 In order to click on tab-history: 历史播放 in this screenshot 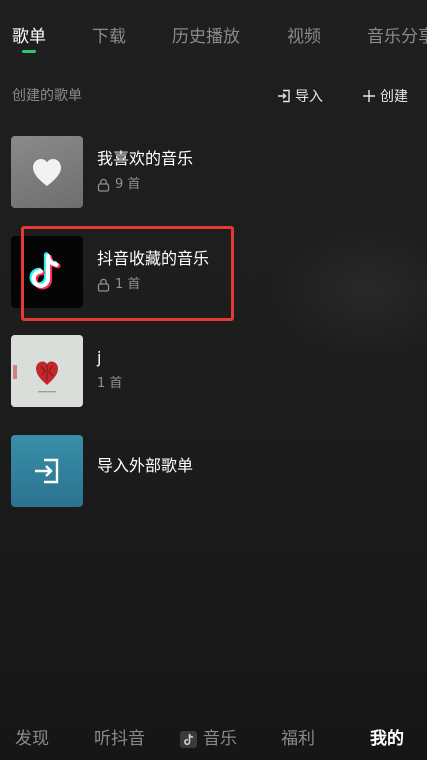, I will do `click(206, 37)`.